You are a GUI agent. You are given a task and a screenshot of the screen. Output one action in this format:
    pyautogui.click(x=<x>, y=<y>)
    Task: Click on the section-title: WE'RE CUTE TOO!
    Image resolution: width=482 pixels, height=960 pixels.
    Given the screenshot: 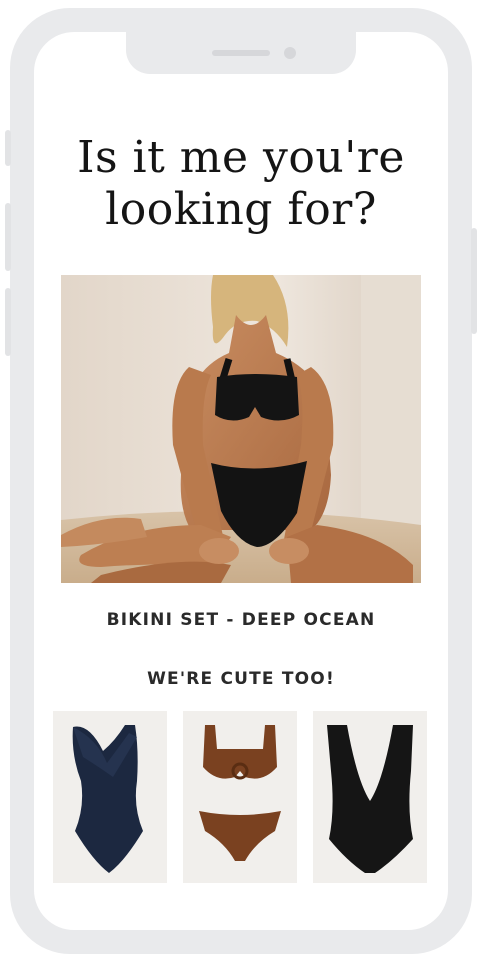 What is the action you would take?
    pyautogui.click(x=241, y=679)
    